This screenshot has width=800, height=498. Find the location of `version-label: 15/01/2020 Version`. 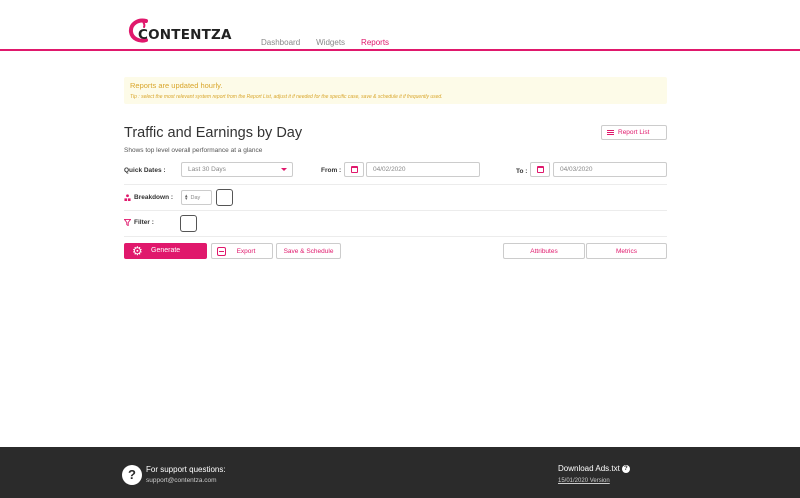

version-label: 15/01/2020 Version is located at coordinates (584, 481).